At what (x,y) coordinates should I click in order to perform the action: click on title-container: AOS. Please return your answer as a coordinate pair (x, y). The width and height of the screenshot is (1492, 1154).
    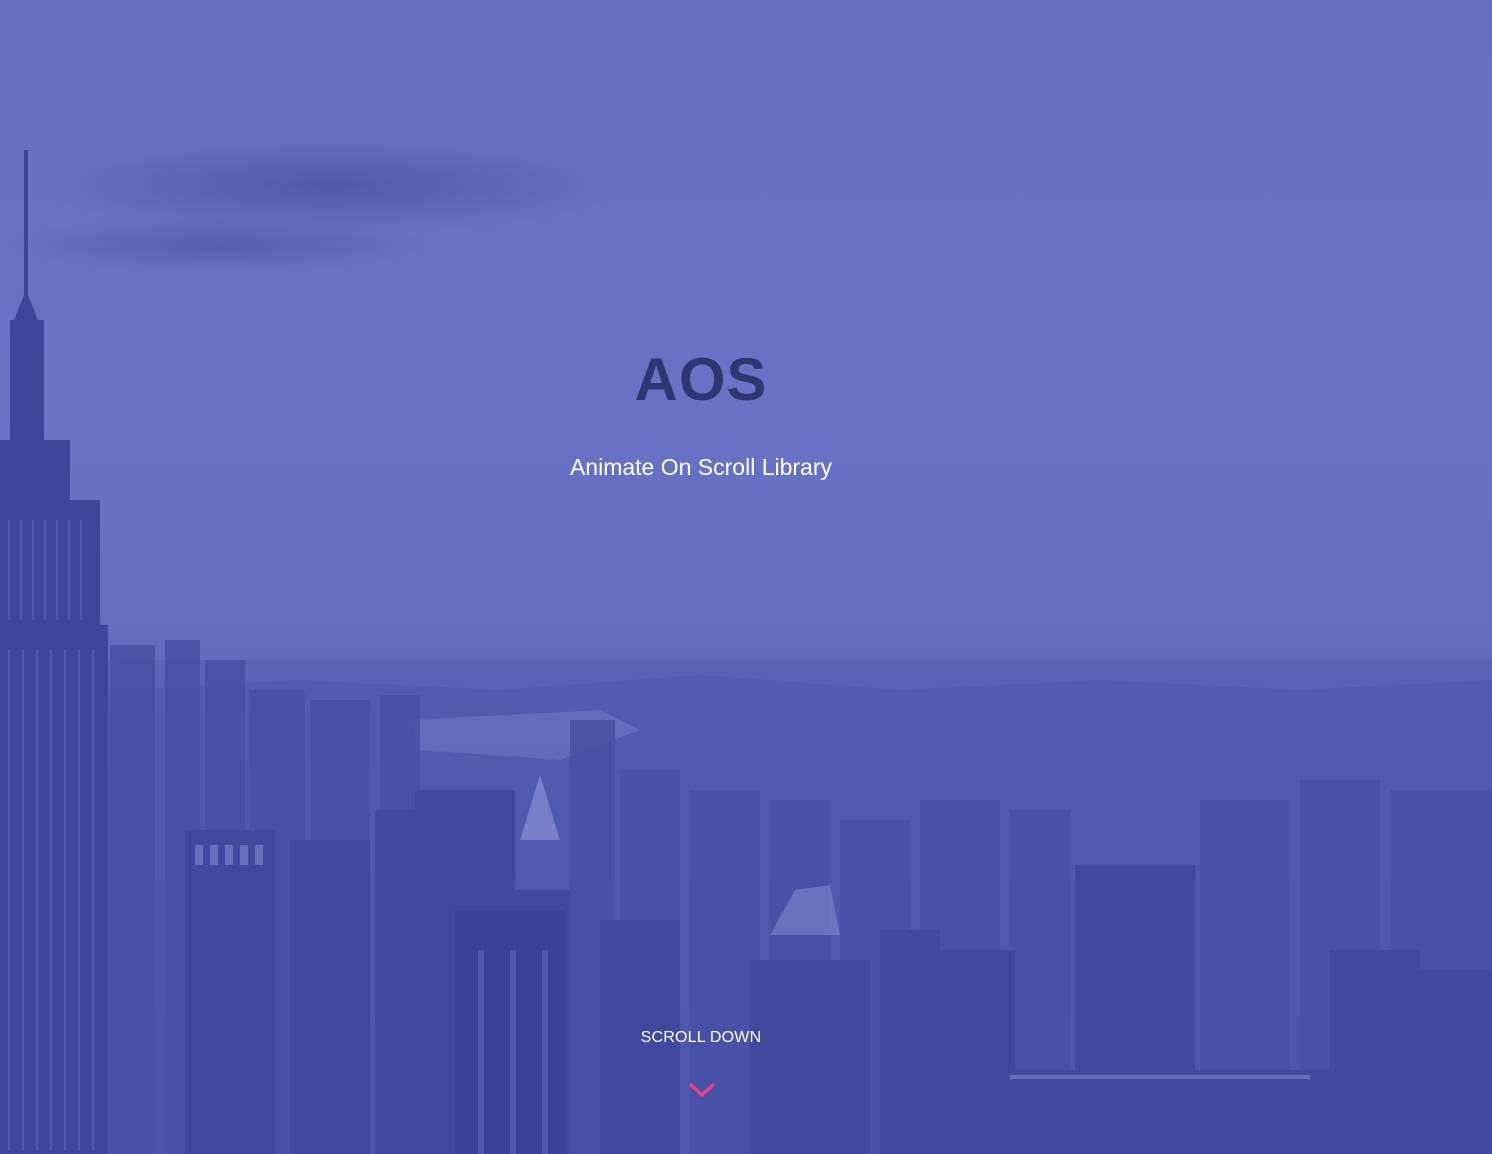
    Looking at the image, I should click on (701, 379).